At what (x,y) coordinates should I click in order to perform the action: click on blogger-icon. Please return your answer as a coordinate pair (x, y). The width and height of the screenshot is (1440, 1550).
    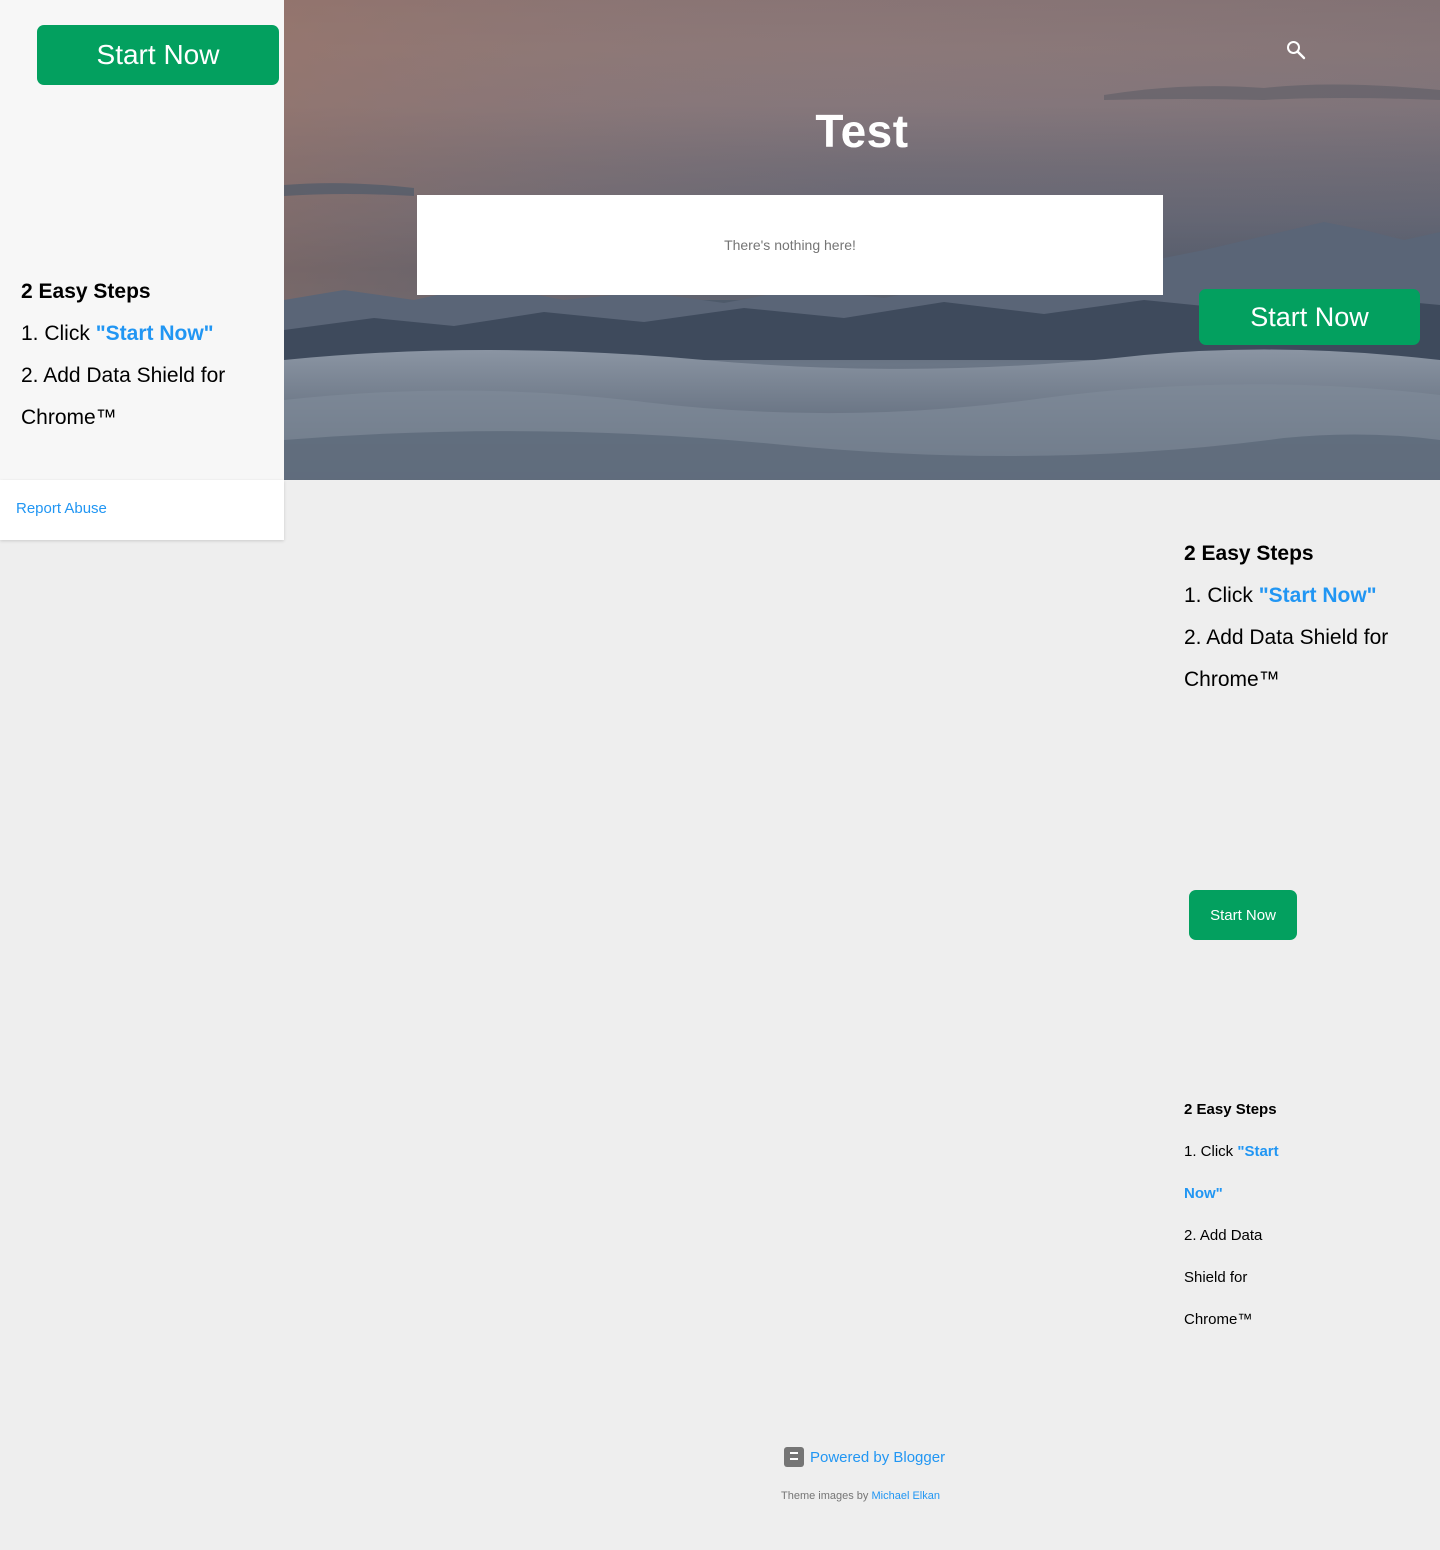
    Looking at the image, I should click on (794, 1457).